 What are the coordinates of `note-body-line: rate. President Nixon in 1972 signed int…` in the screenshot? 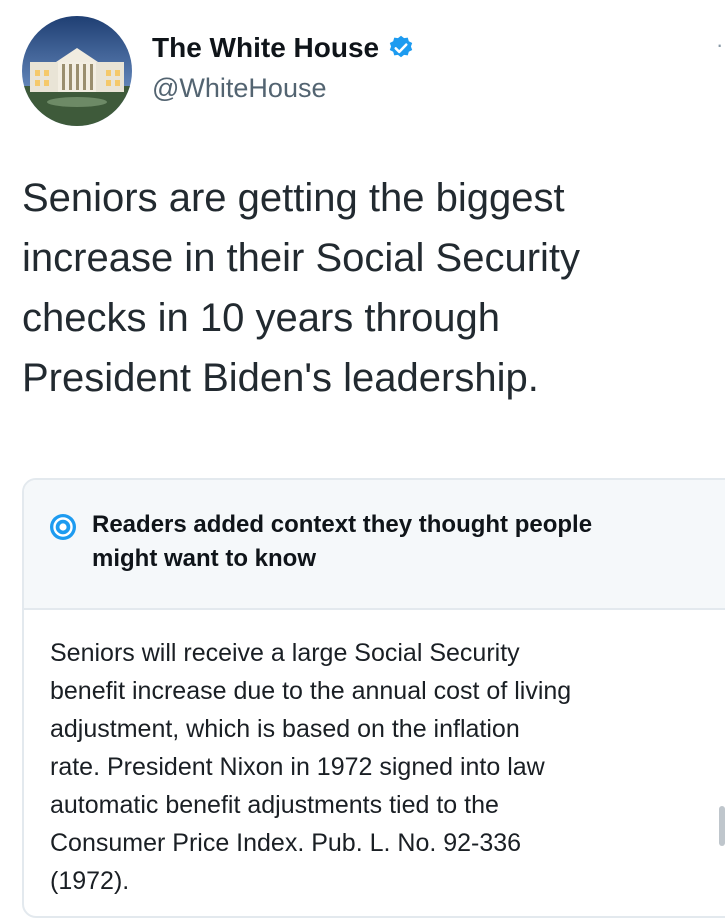 It's located at (297, 767).